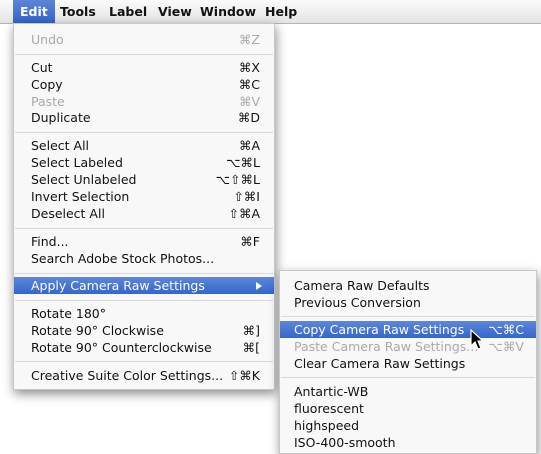 This screenshot has width=541, height=454. Describe the element at coordinates (249, 67) in the screenshot. I see `menu-item-shortcut: ⌘X` at that location.